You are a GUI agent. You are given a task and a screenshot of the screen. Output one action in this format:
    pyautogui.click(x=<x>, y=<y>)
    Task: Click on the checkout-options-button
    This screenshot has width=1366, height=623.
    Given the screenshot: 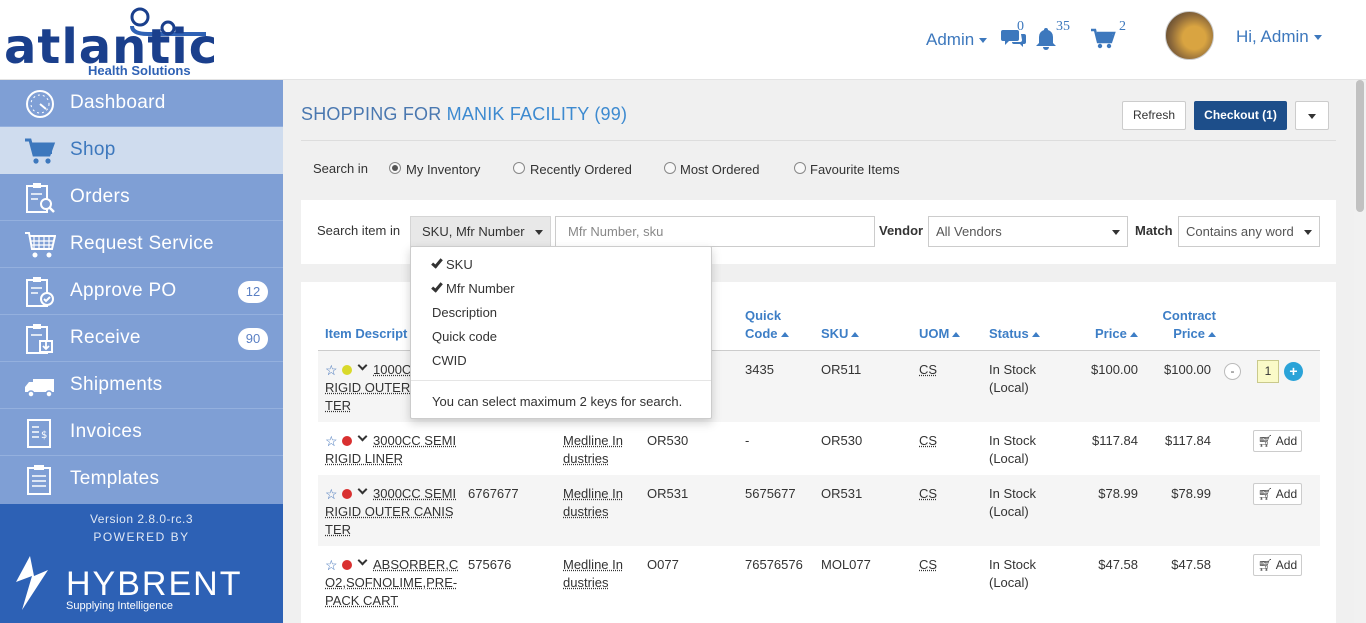 What is the action you would take?
    pyautogui.click(x=1312, y=115)
    